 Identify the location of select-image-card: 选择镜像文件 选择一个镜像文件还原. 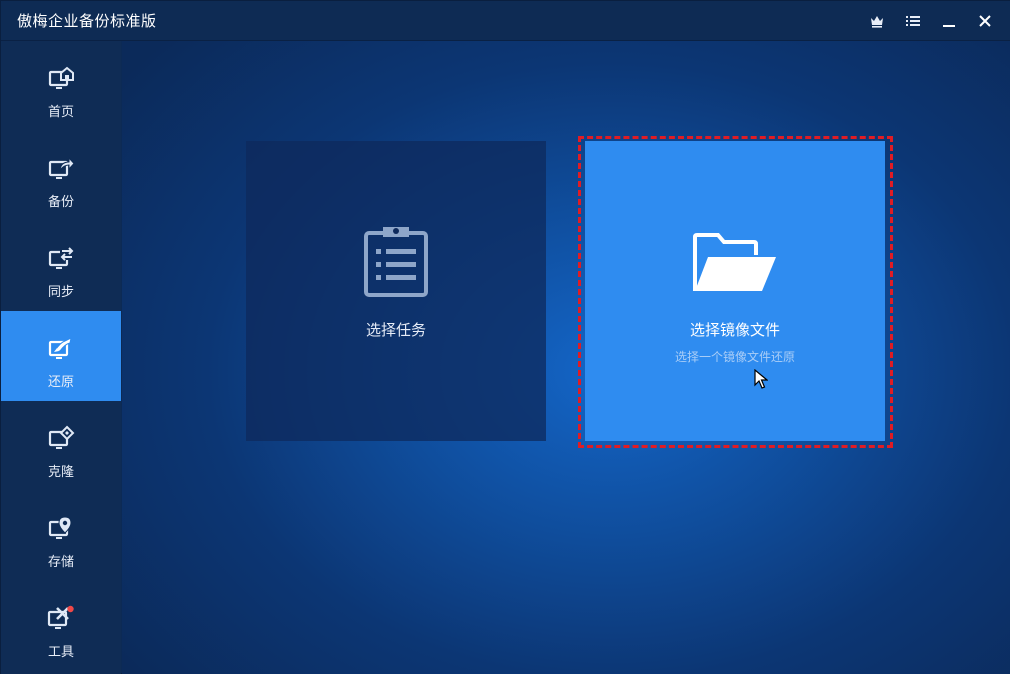
(735, 291).